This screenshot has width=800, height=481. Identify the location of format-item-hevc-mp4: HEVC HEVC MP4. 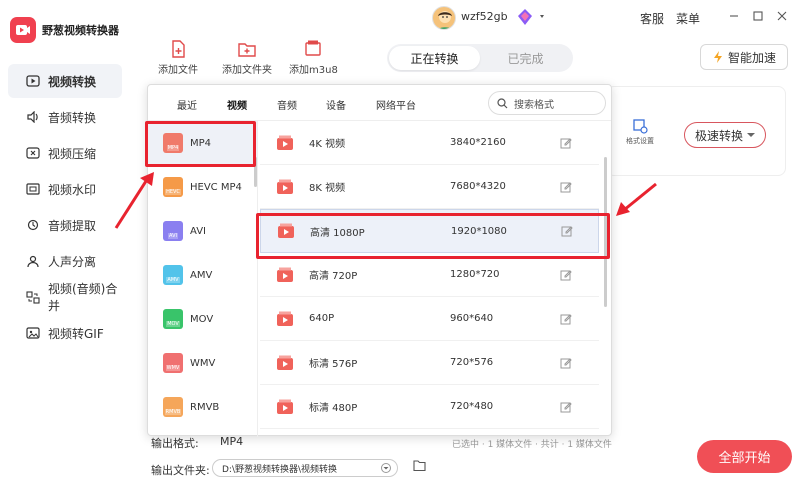
(202, 187).